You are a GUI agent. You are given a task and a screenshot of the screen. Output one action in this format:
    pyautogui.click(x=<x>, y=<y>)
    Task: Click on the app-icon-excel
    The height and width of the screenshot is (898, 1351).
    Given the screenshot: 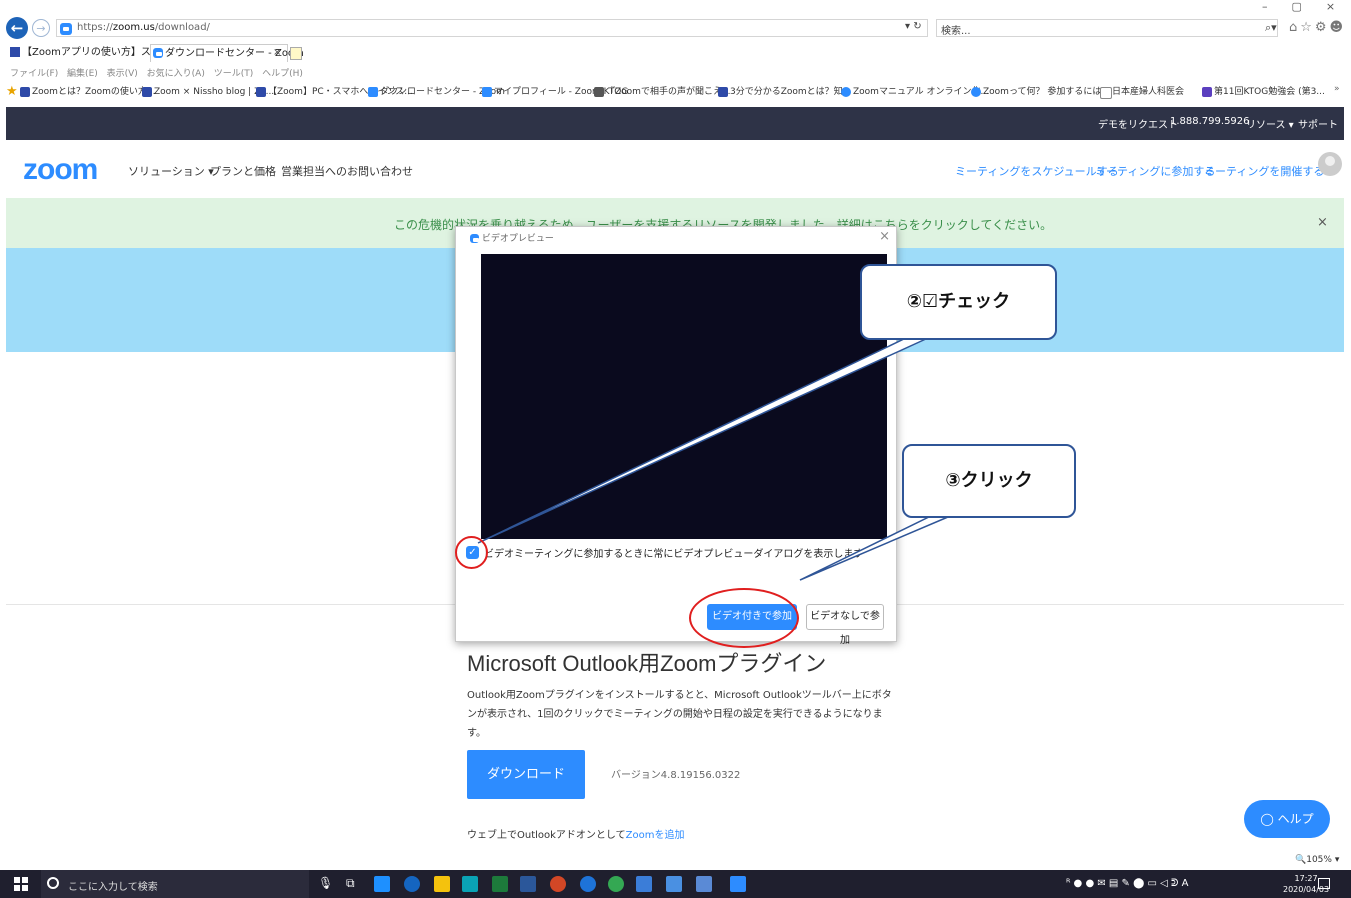 What is the action you would take?
    pyautogui.click(x=500, y=884)
    